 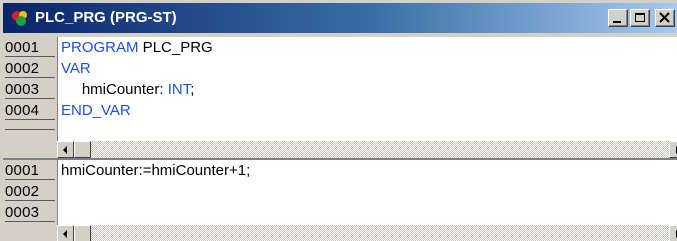 I want to click on identifier: hmiCounter:, so click(x=114, y=89).